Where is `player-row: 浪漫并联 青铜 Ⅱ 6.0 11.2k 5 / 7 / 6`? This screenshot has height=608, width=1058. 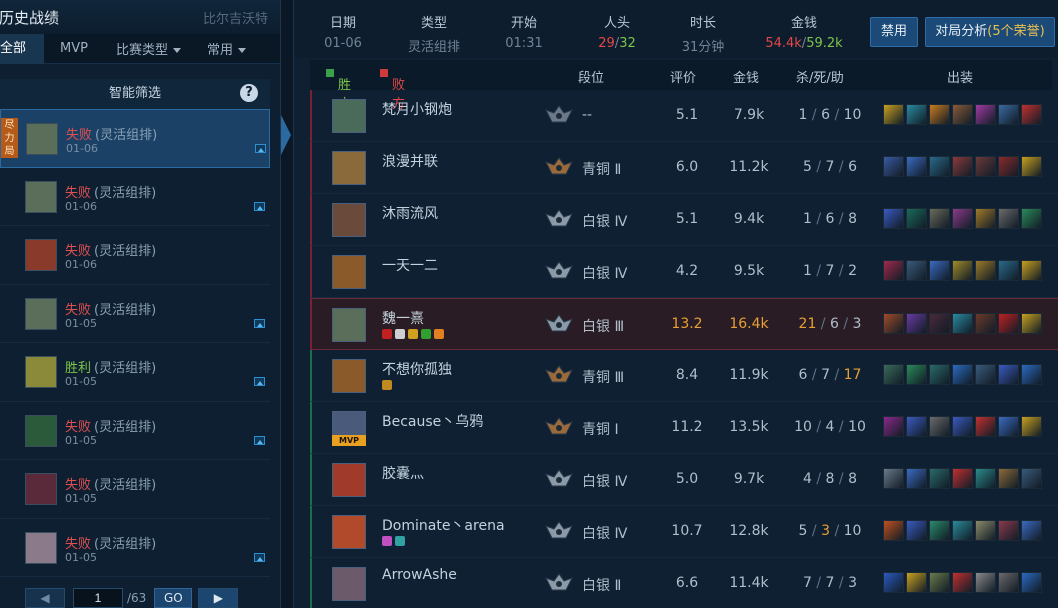
player-row: 浪漫并联 青铜 Ⅱ 6.0 11.2k 5 / 7 / 6 is located at coordinates (684, 168).